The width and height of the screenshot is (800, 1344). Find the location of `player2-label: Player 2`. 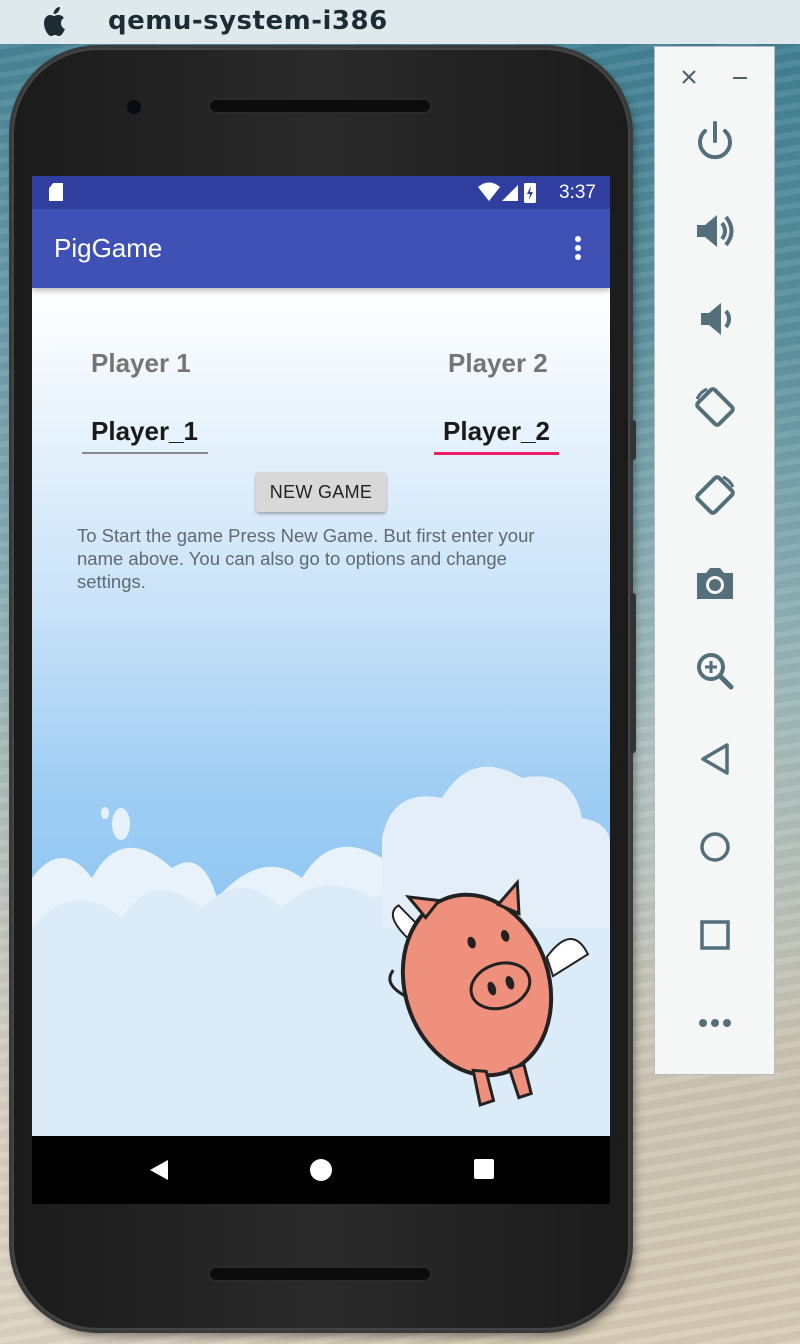

player2-label: Player 2 is located at coordinates (498, 363).